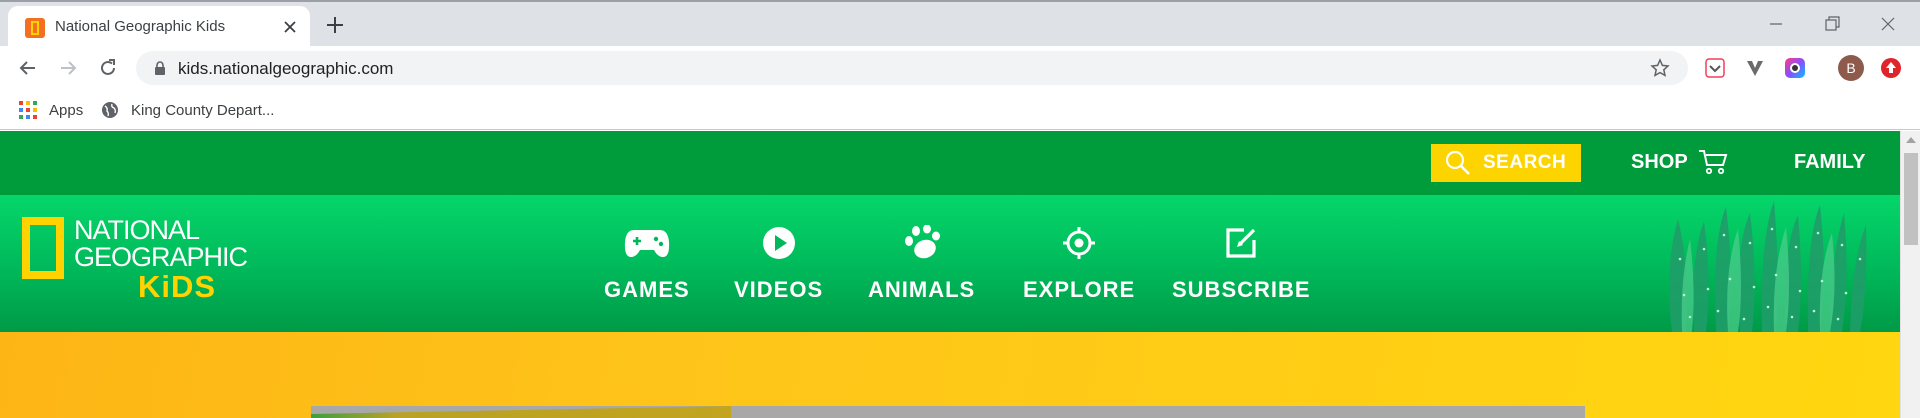 Image resolution: width=1920 pixels, height=418 pixels. What do you see at coordinates (922, 289) in the screenshot?
I see `nav-label: ANIMALS` at bounding box center [922, 289].